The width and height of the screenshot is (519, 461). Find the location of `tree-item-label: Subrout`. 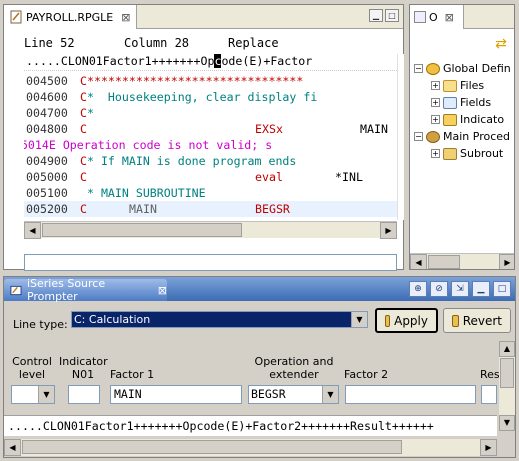

tree-item-label: Subrout is located at coordinates (482, 153).